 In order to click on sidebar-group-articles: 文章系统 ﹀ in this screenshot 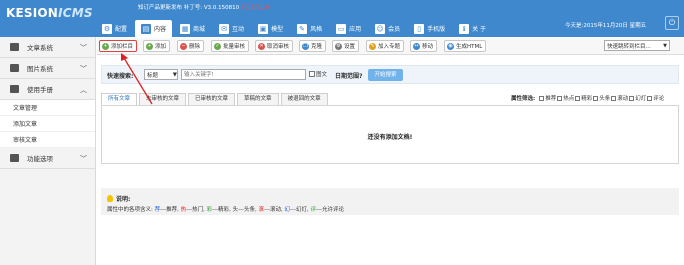, I will do `click(47, 47)`.